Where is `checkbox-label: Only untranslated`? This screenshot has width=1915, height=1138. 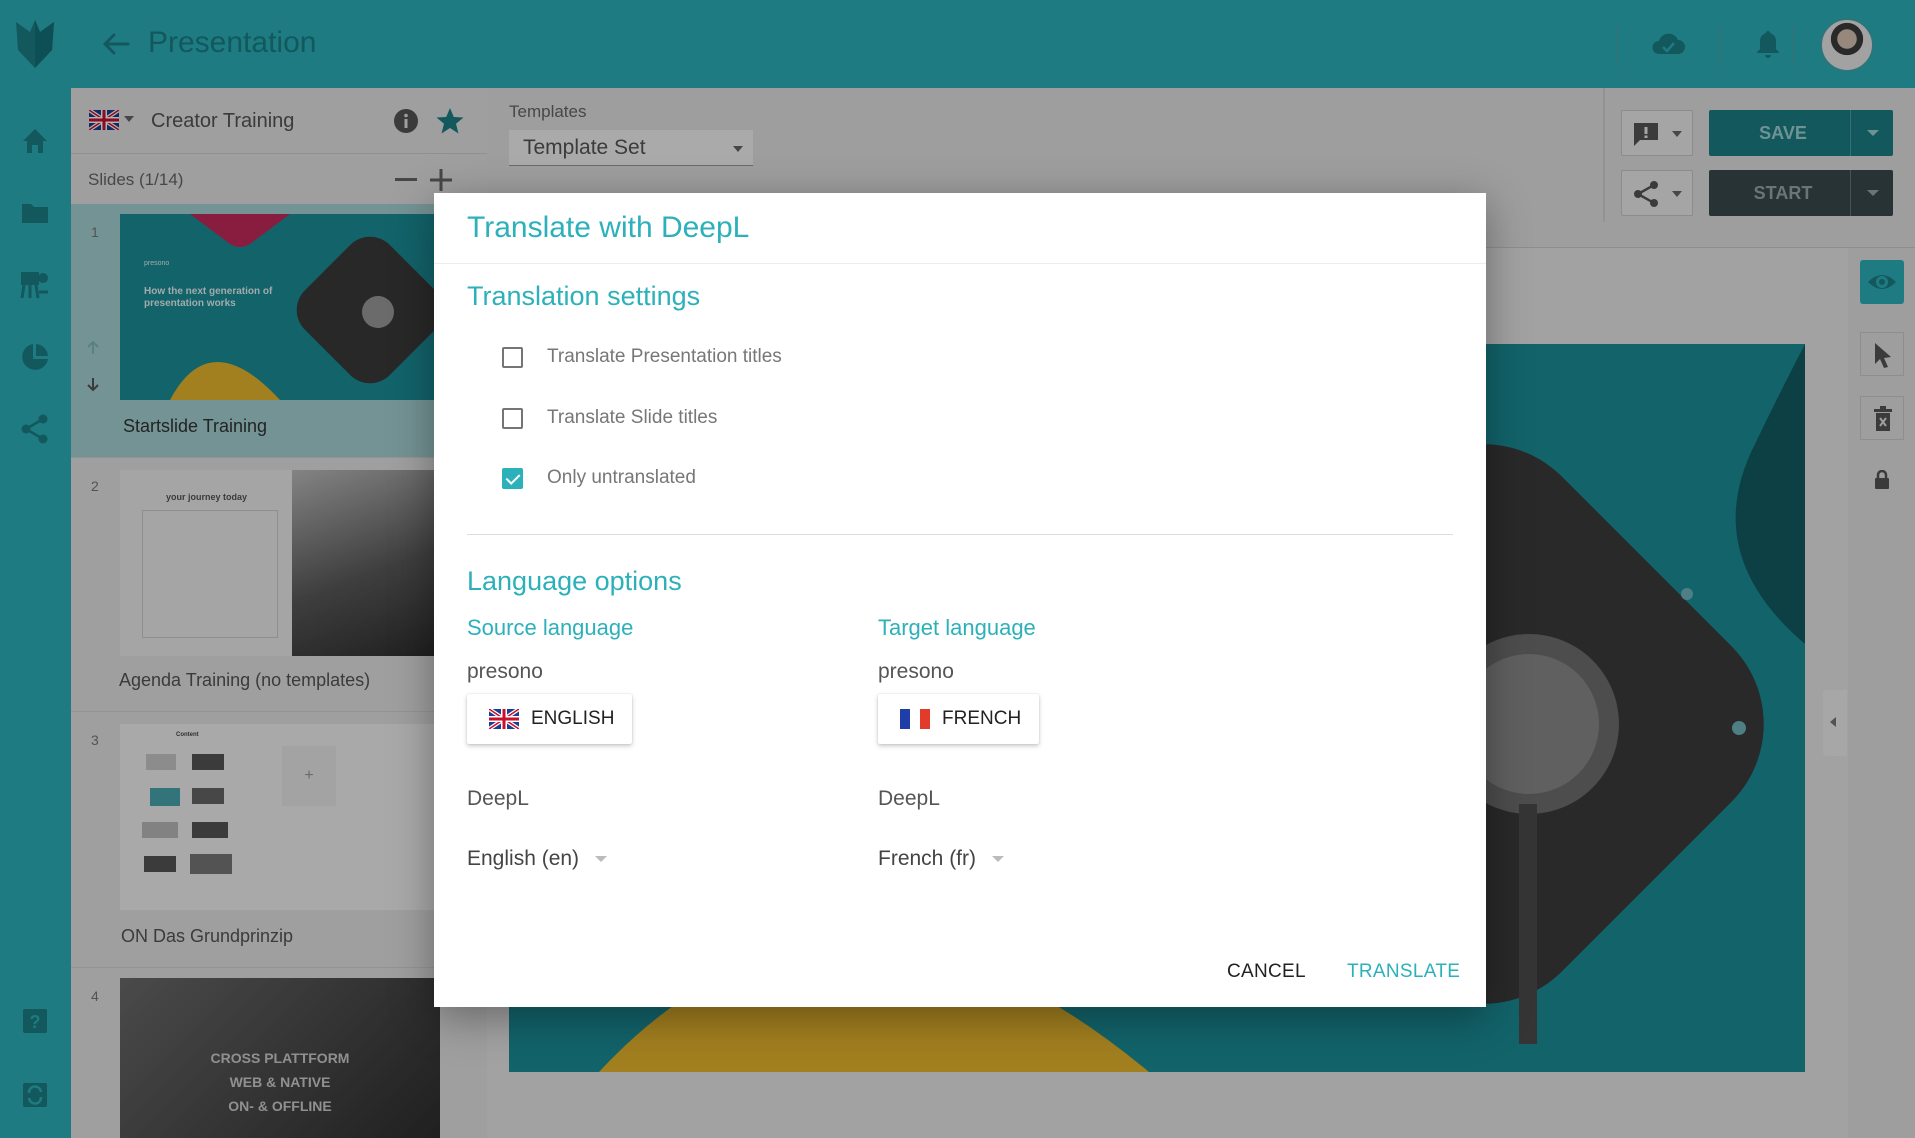
checkbox-label: Only untranslated is located at coordinates (621, 477).